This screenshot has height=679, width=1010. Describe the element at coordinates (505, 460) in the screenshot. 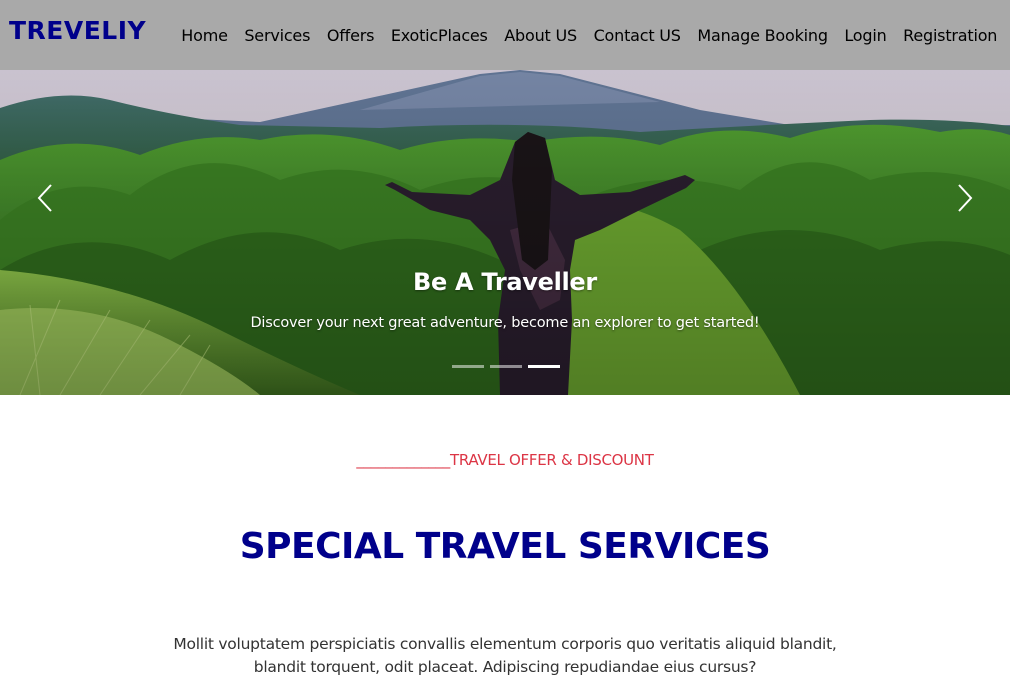

I see `section-eyebrow: _____________TRAVEL OFFER & DISCOUNT` at that location.